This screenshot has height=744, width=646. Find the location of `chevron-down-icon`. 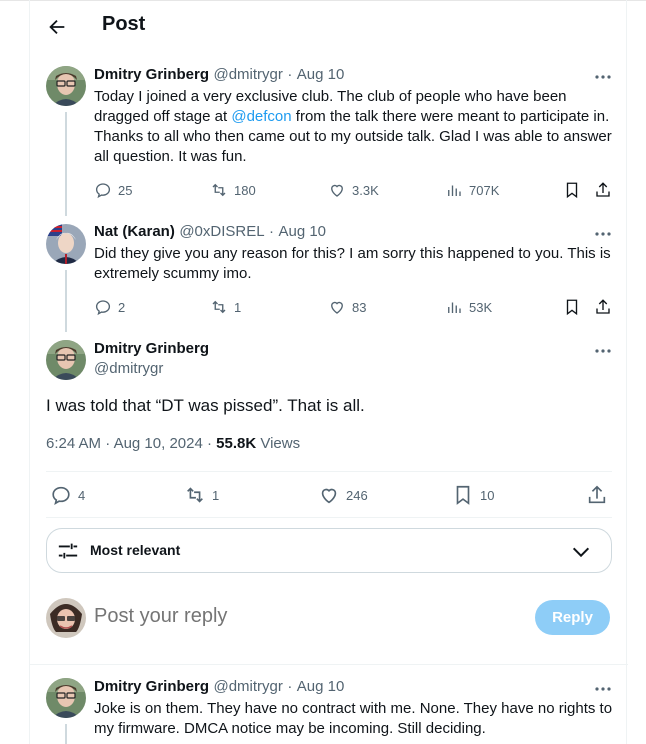

chevron-down-icon is located at coordinates (581, 552).